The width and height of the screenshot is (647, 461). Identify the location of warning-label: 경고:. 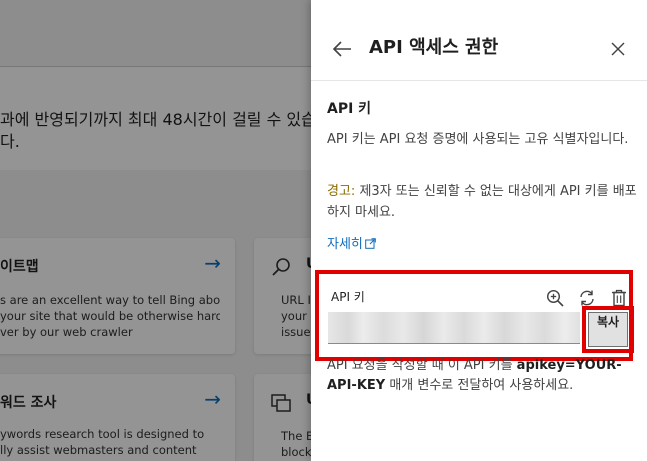
(341, 191).